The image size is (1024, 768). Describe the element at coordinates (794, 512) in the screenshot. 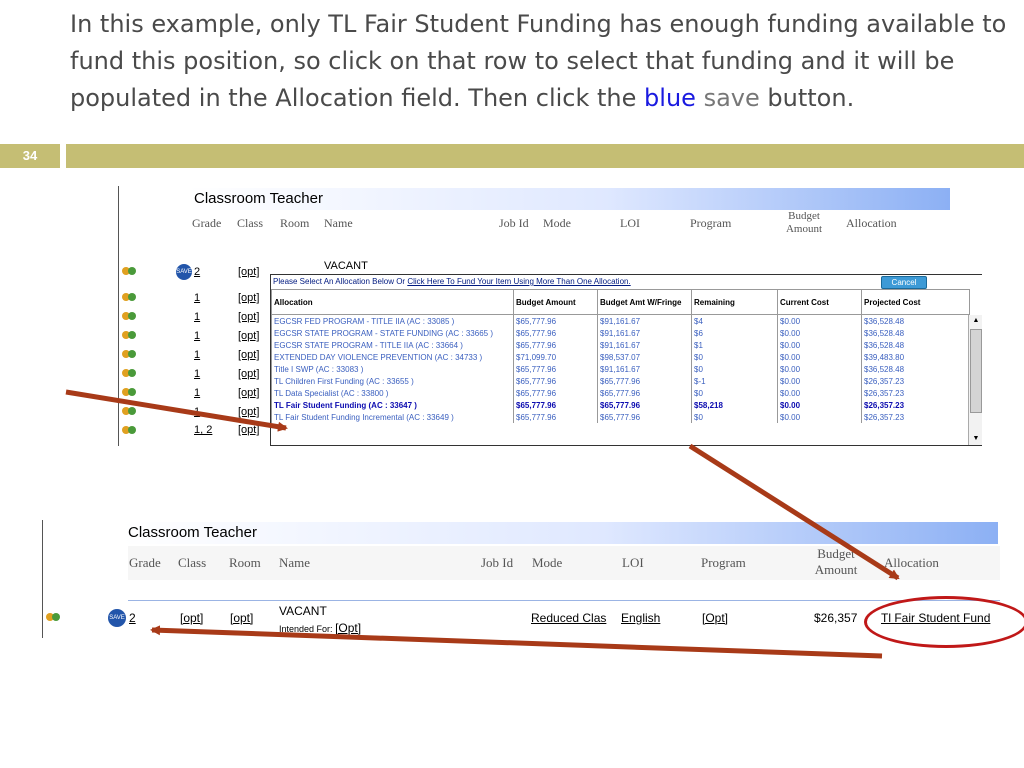

I see `arrow-to-allocation-field` at that location.